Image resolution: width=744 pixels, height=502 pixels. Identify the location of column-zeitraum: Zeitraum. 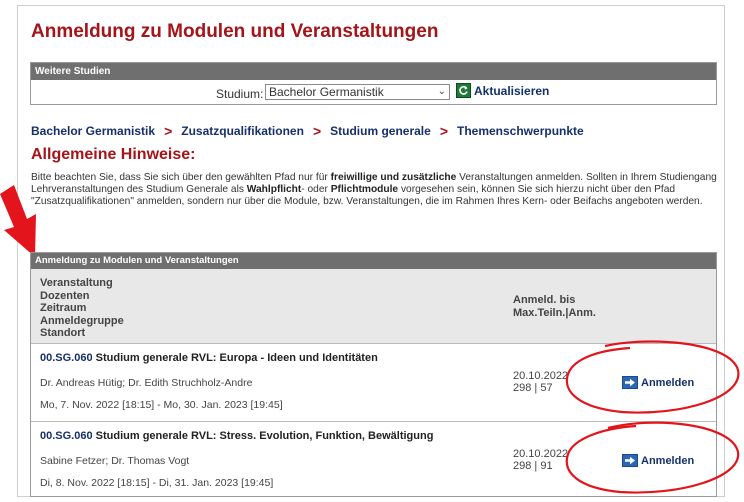
(63, 308).